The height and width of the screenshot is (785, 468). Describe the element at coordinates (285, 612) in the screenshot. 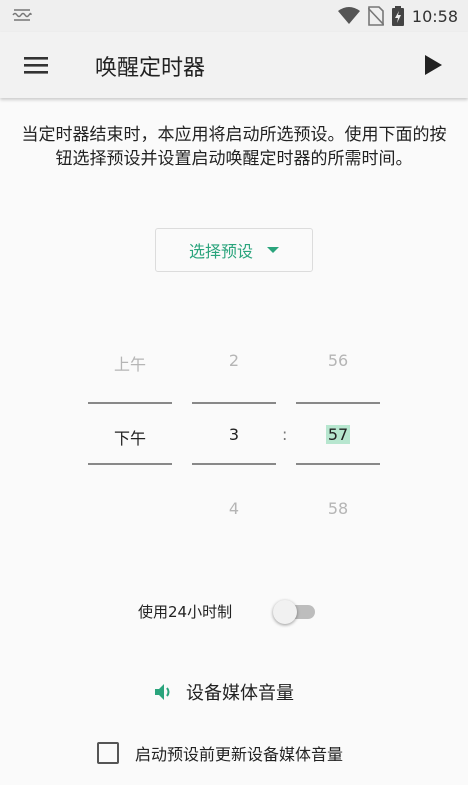

I see `toggle-thumb` at that location.